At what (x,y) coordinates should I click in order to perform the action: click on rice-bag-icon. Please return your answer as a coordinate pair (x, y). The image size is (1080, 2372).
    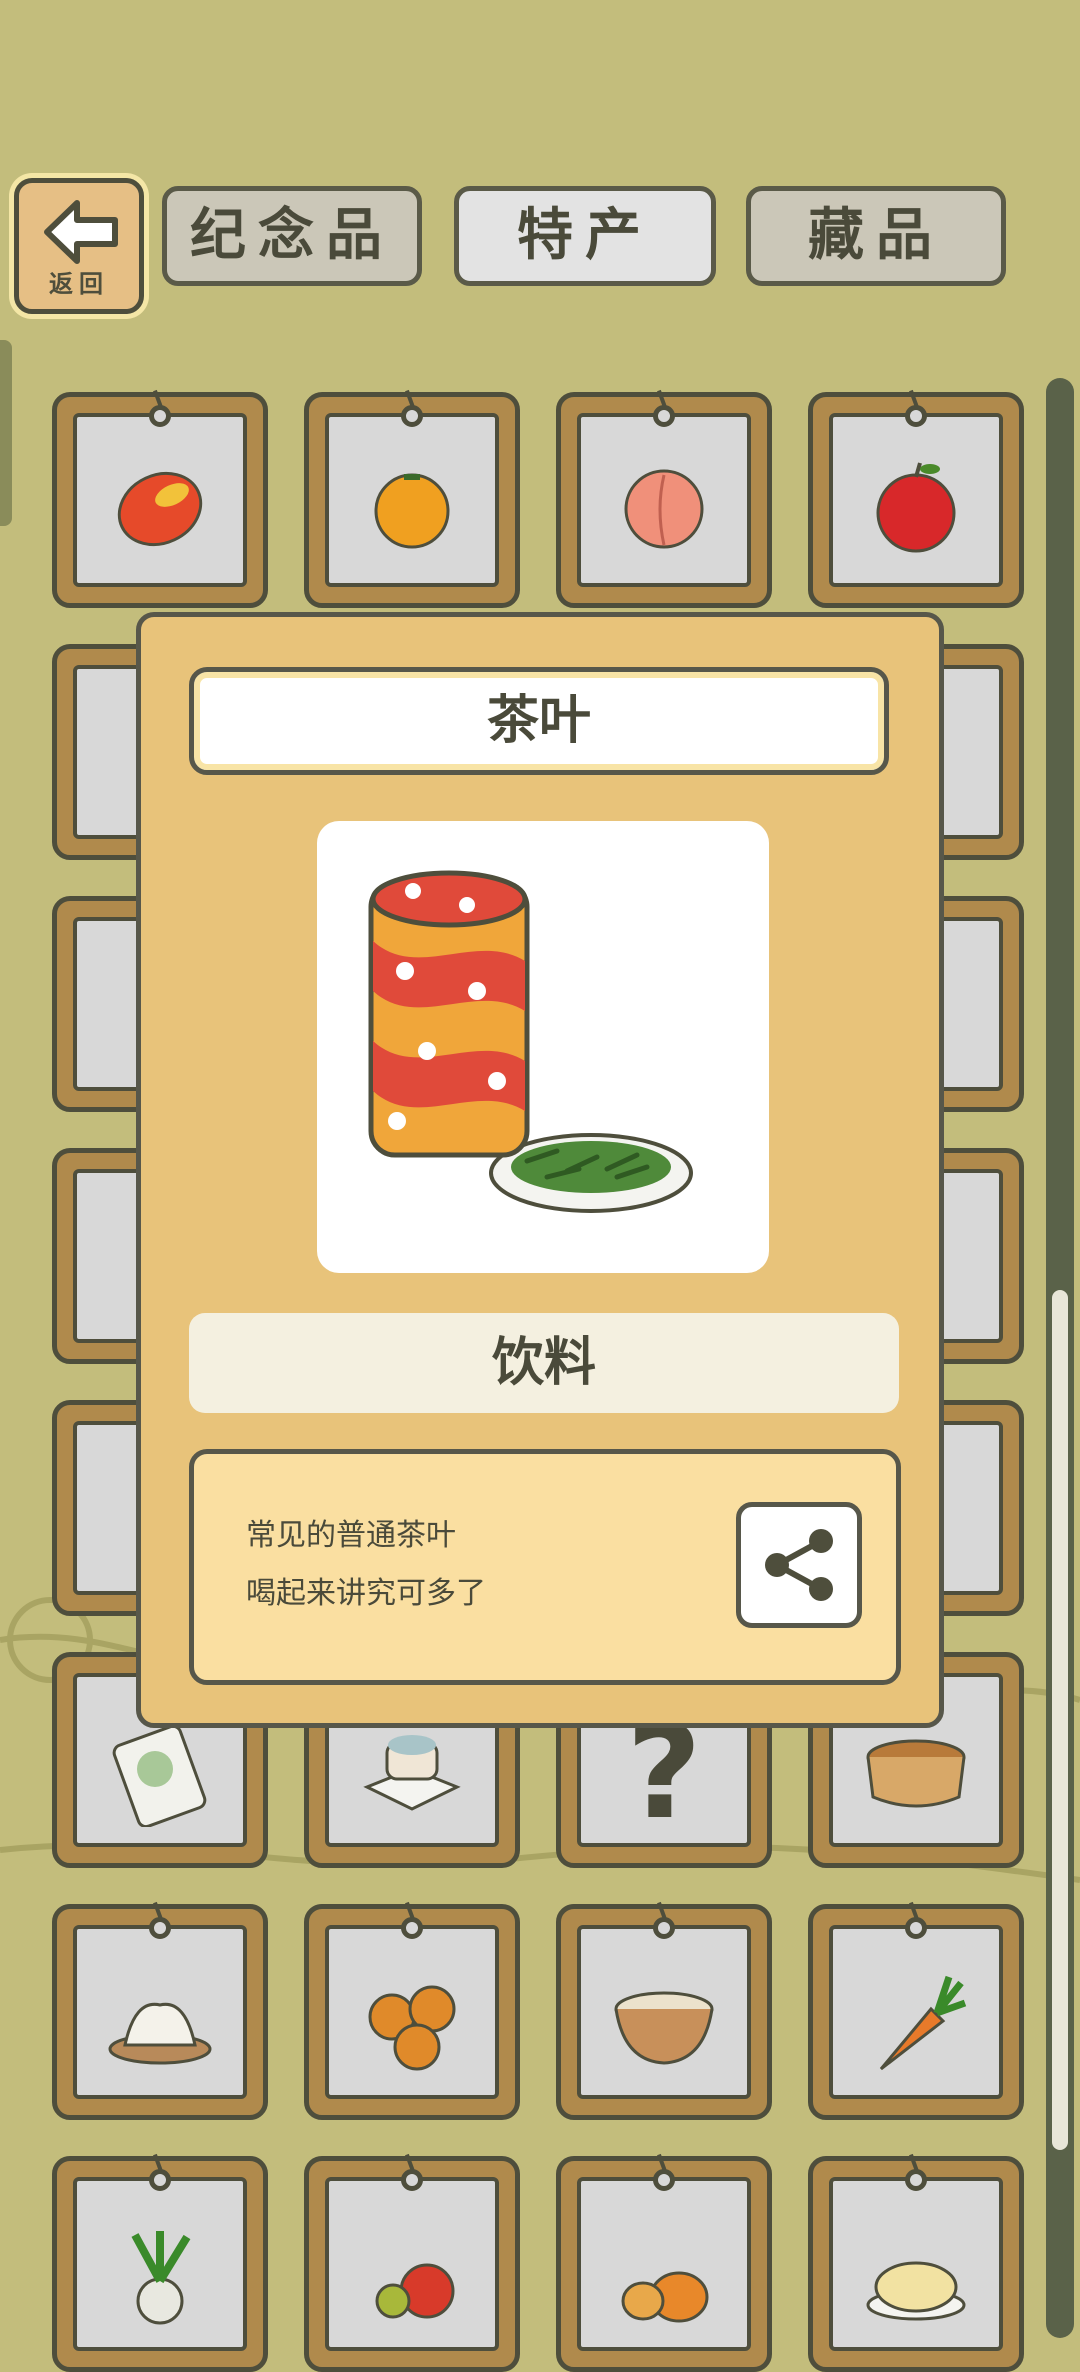
    Looking at the image, I should click on (159, 1775).